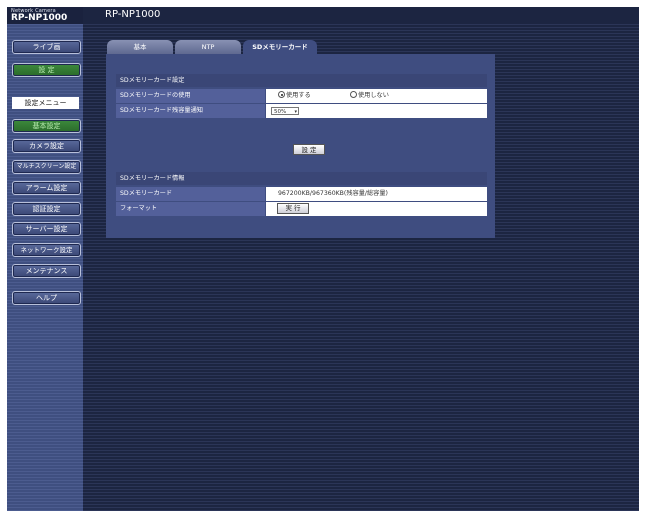  What do you see at coordinates (46, 70) in the screenshot?
I see `setup-button: 設 定` at bounding box center [46, 70].